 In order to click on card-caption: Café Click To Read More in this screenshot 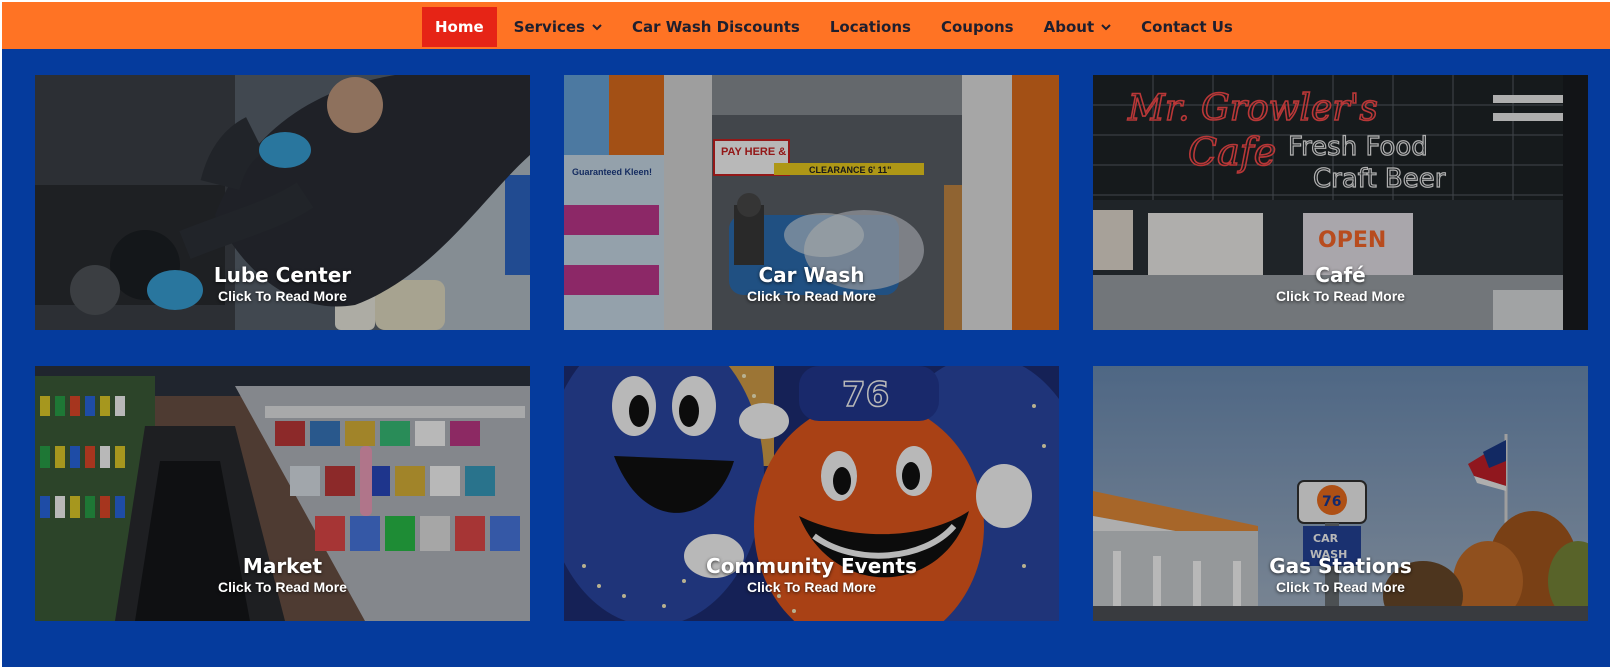, I will do `click(1340, 284)`.